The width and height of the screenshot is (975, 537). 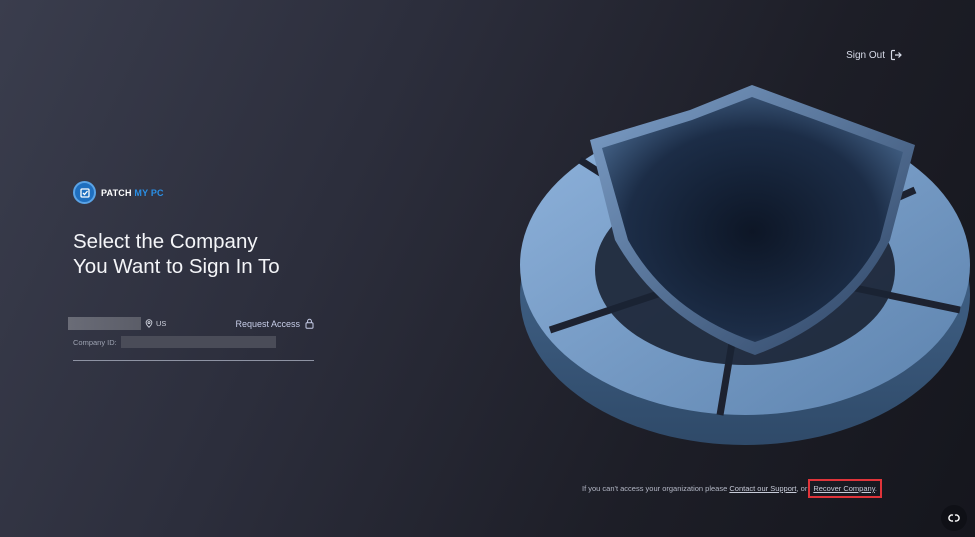 What do you see at coordinates (191, 323) in the screenshot?
I see `company-item: US Request Access` at bounding box center [191, 323].